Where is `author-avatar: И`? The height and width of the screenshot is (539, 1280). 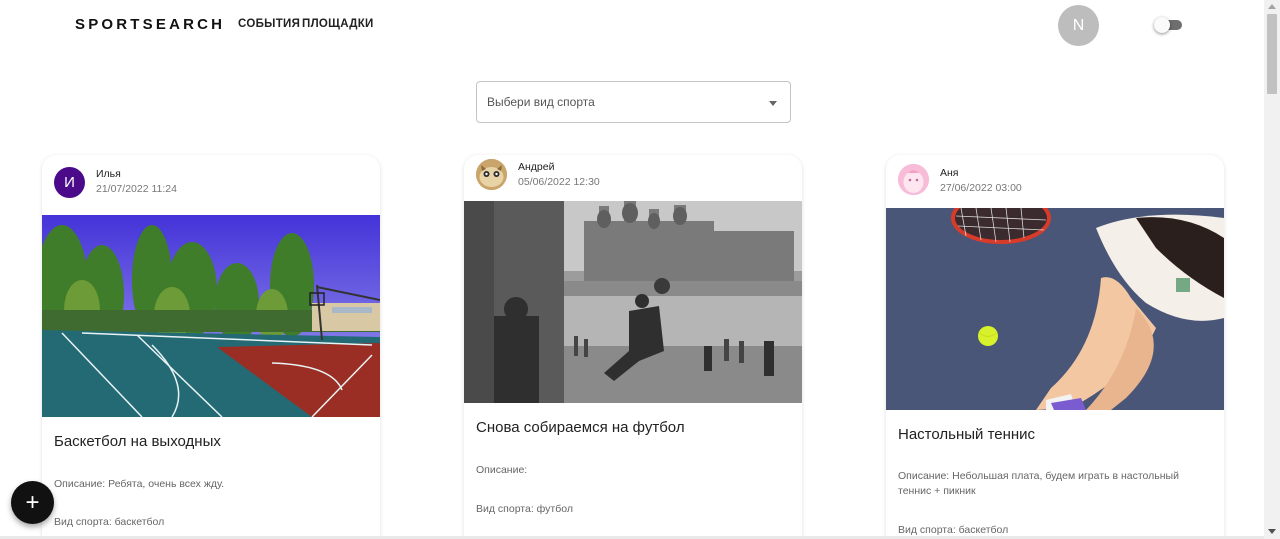
author-avatar: И is located at coordinates (69, 182).